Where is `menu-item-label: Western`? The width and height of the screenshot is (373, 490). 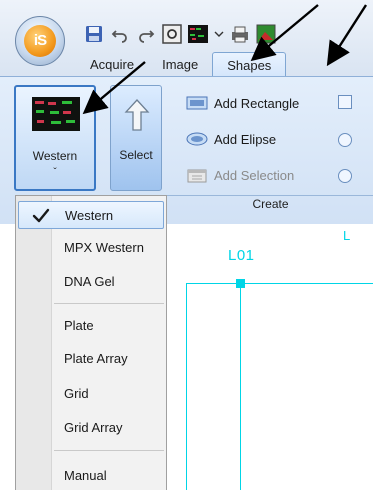
menu-item-label: Western is located at coordinates (89, 215).